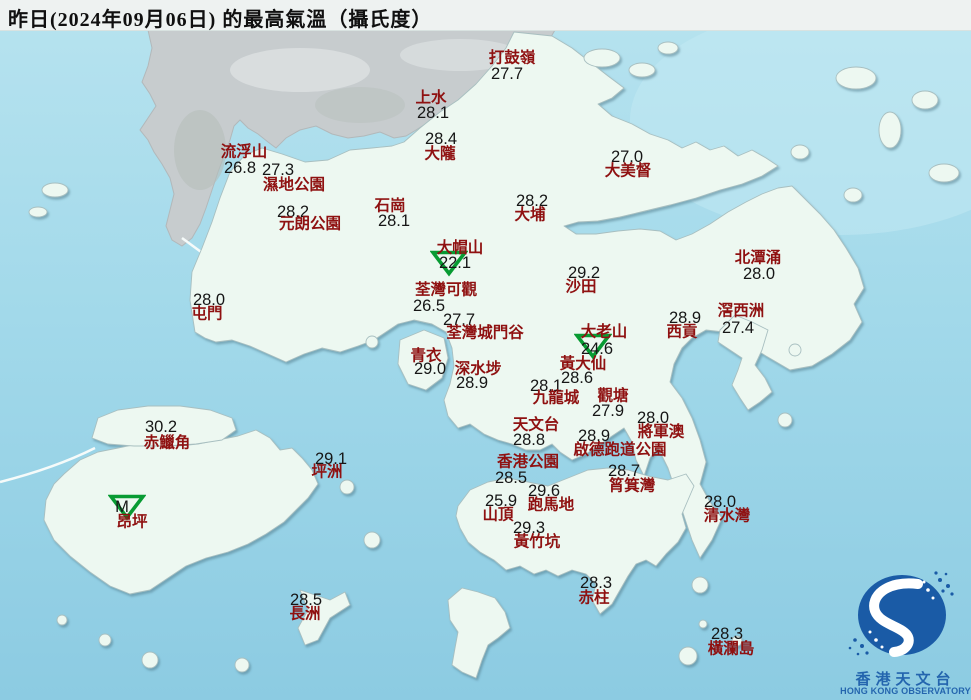 This screenshot has width=971, height=700. Describe the element at coordinates (485, 15) in the screenshot. I see `title-bar: 昨日(2024年09月06日) 的最高氣溫（攝氏度）` at that location.